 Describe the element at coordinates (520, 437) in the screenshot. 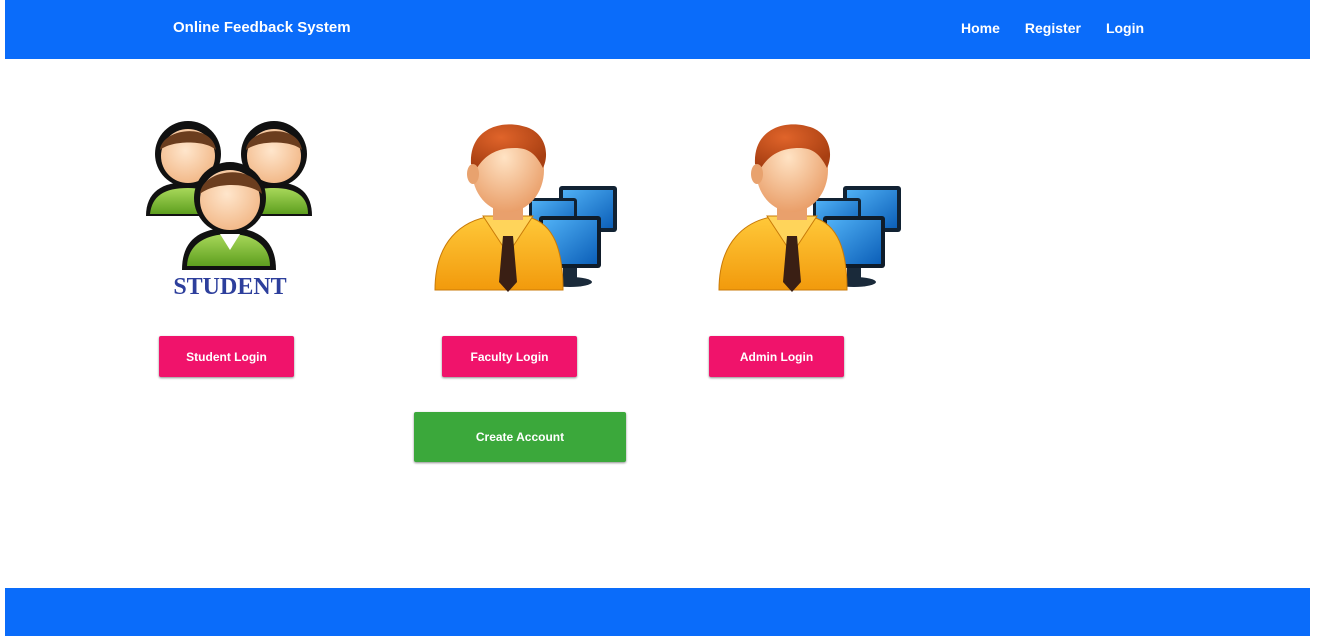

I see `create-account-button: Create Account` at that location.